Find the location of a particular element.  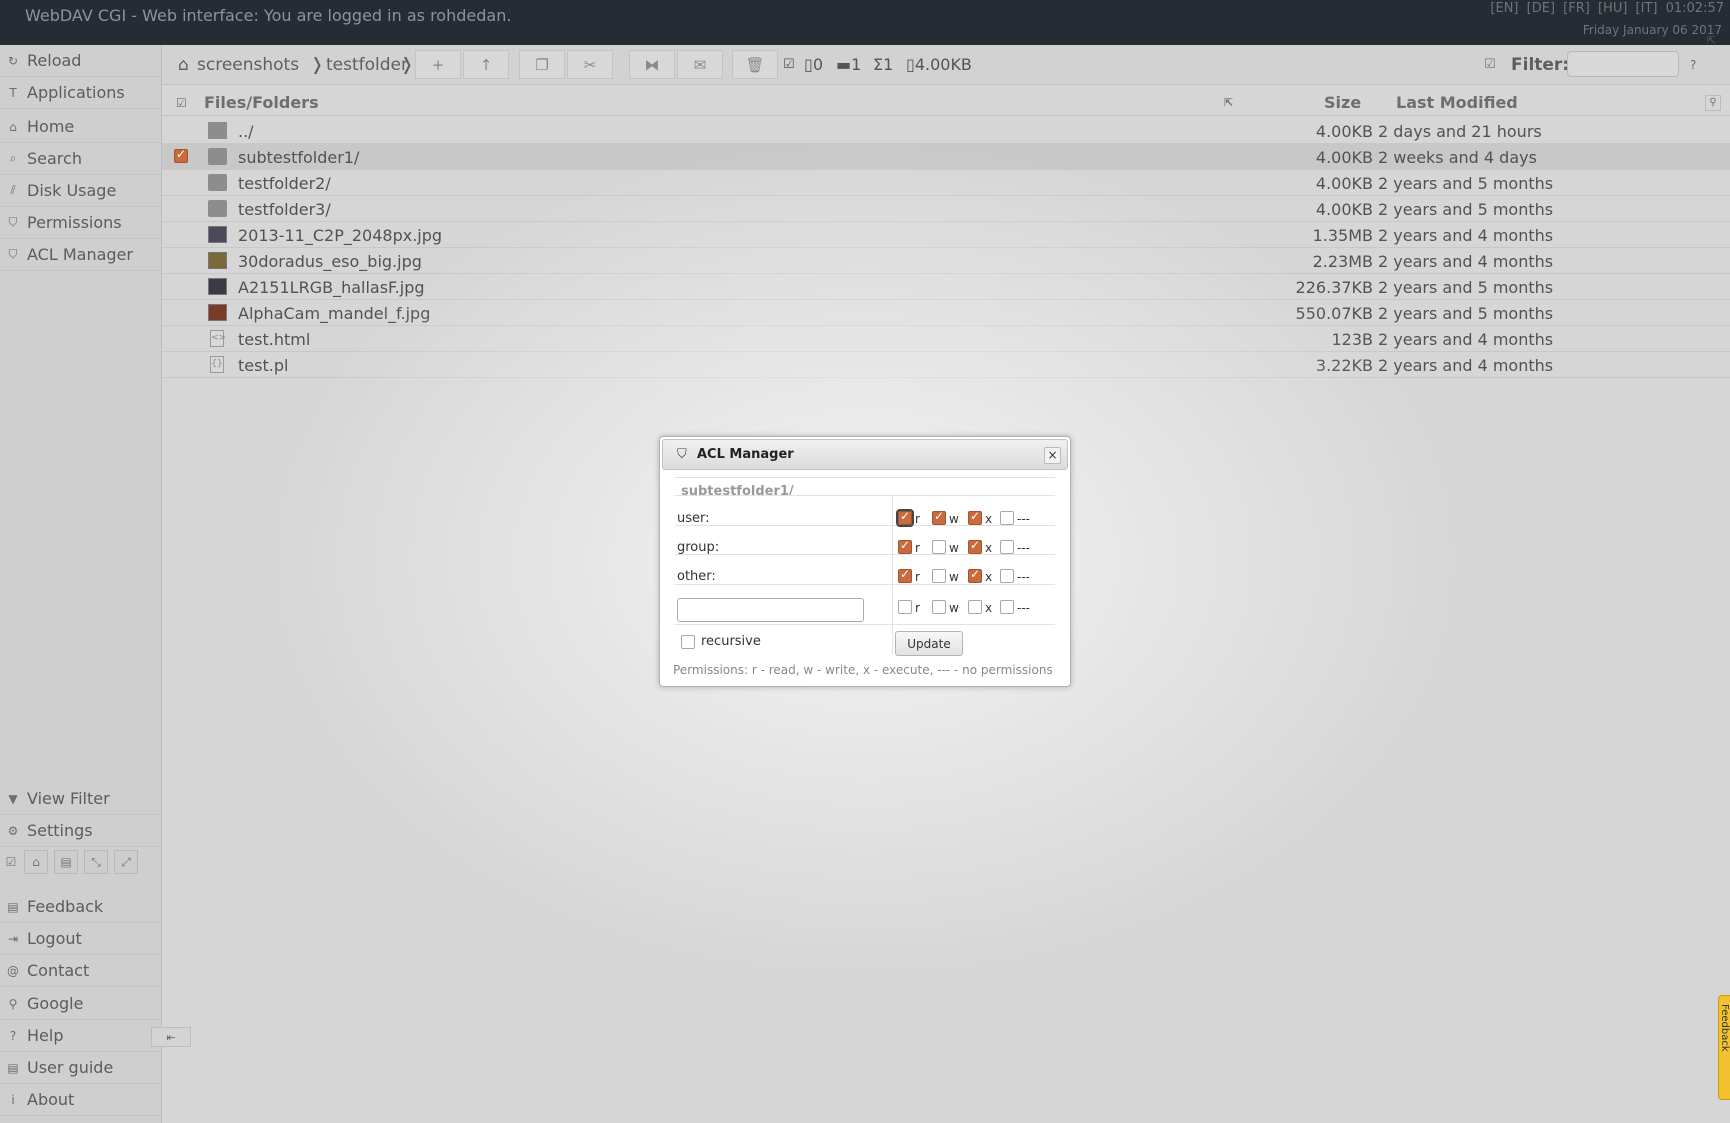

sidebar-item-about: i About is located at coordinates (80, 1100).